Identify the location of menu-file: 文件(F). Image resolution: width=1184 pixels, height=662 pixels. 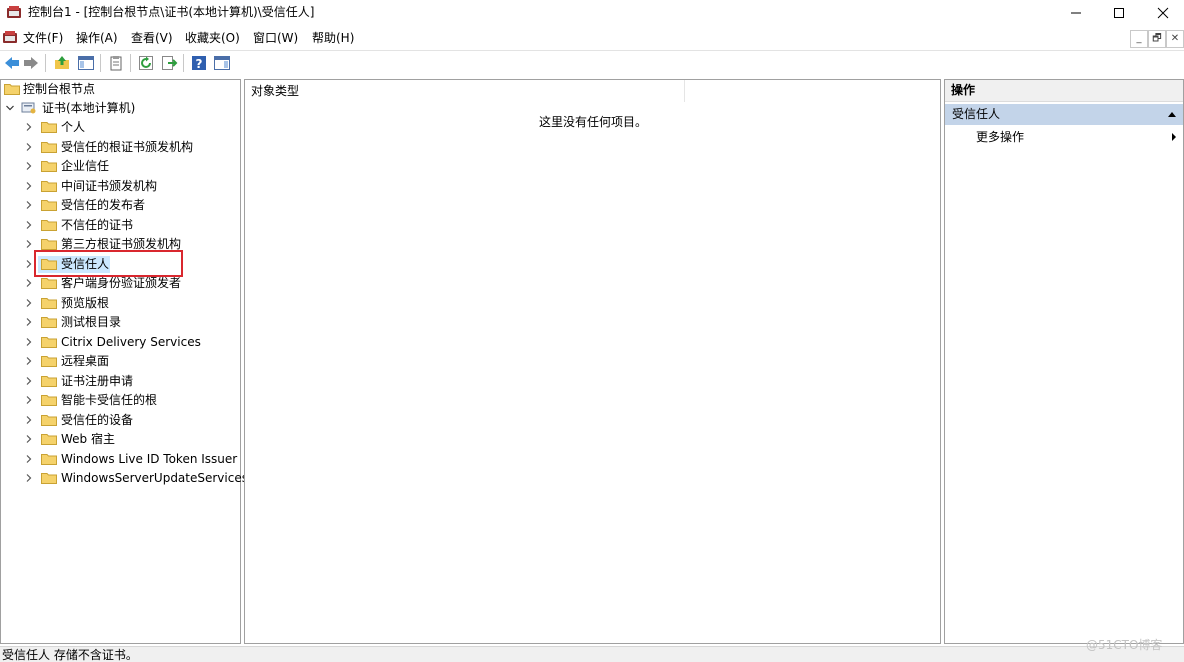
(43, 38).